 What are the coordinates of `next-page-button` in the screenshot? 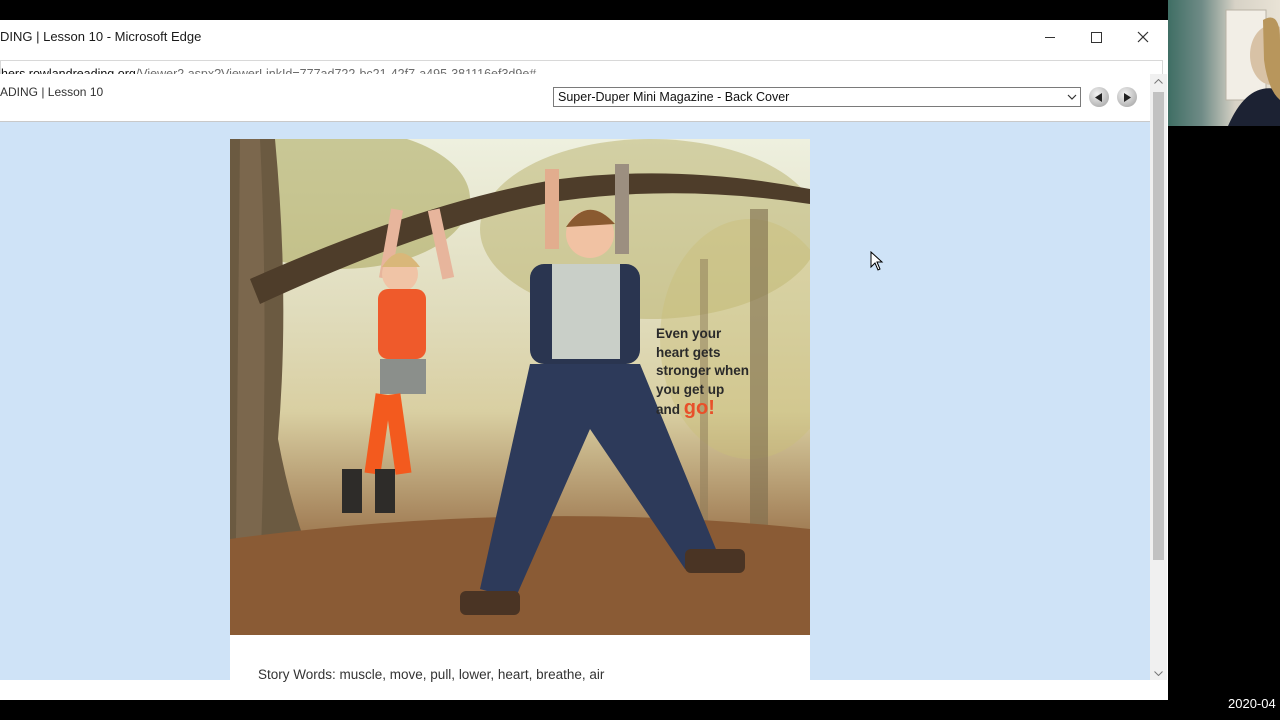 It's located at (1127, 97).